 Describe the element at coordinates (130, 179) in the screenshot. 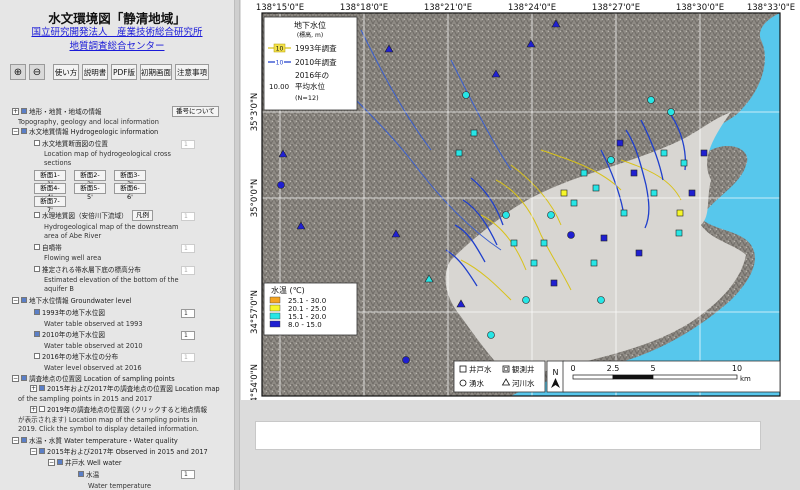

I see `section-button-3: 断面3-3'` at that location.